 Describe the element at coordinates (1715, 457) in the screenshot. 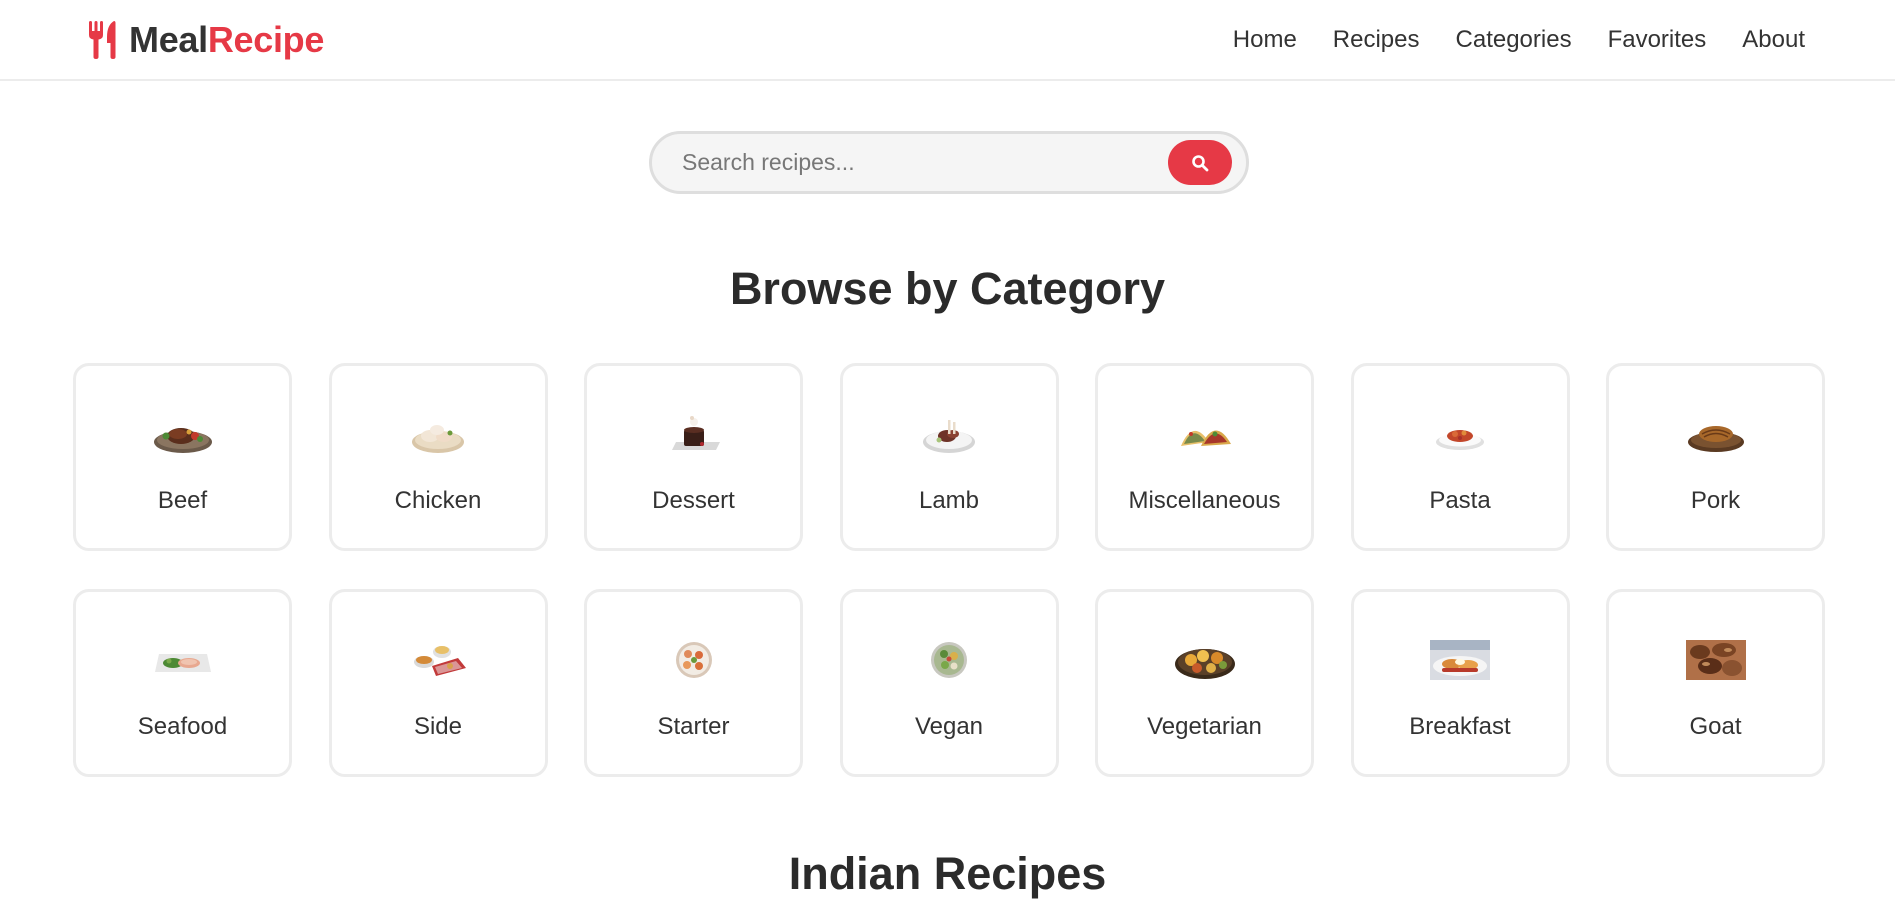

I see `category-card-pork: Pork` at that location.